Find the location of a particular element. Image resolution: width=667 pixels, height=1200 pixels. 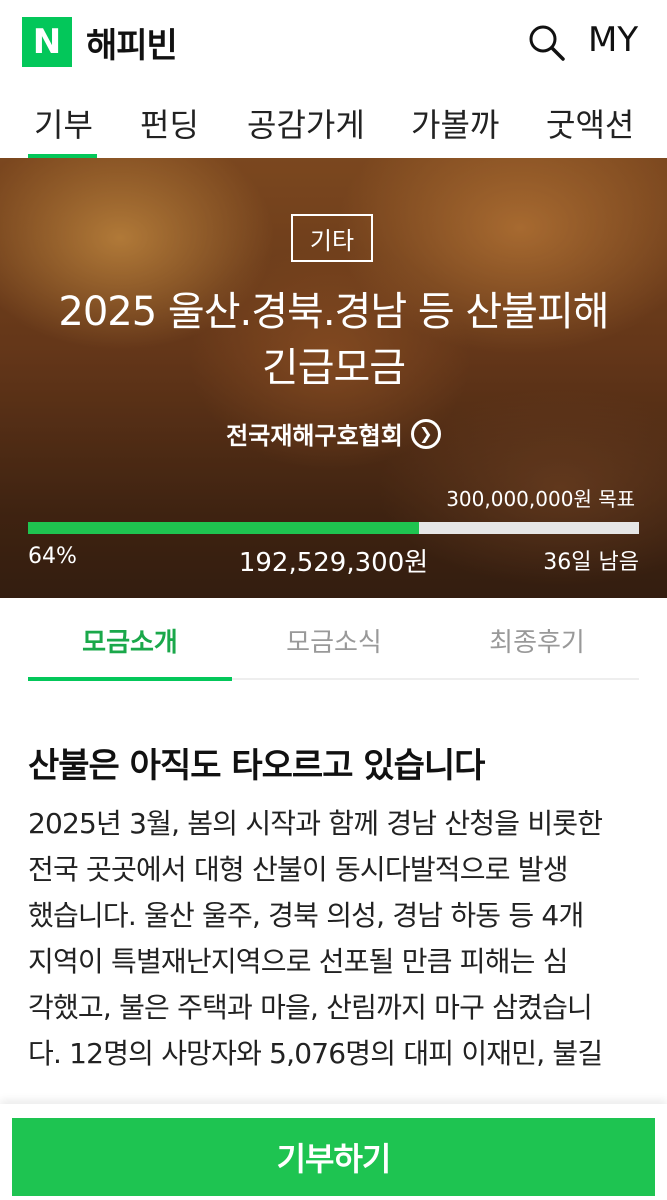

app-header: N 해피빈 MY is located at coordinates (333, 41).